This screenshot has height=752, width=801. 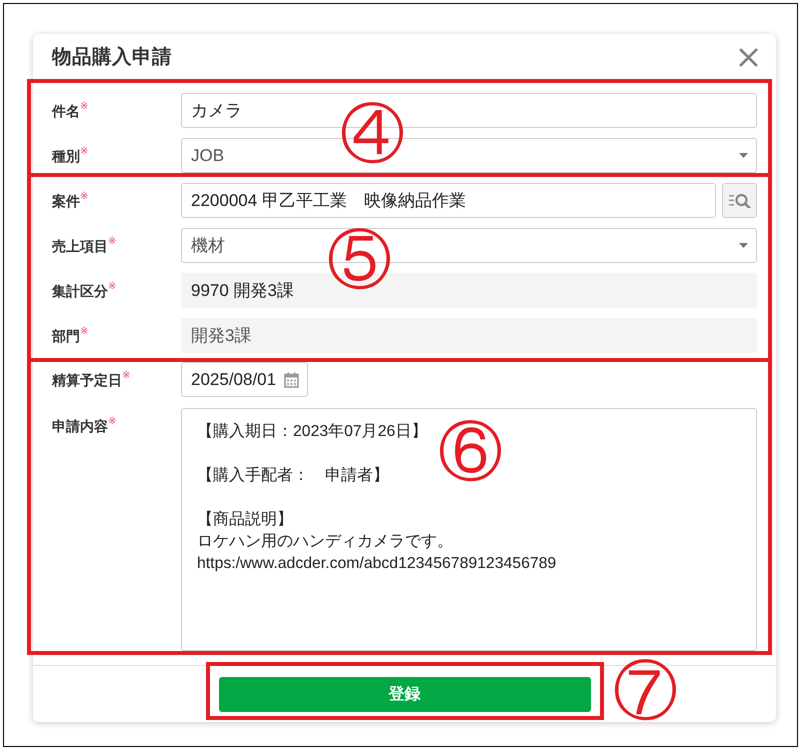 What do you see at coordinates (748, 57) in the screenshot?
I see `close-icon` at bounding box center [748, 57].